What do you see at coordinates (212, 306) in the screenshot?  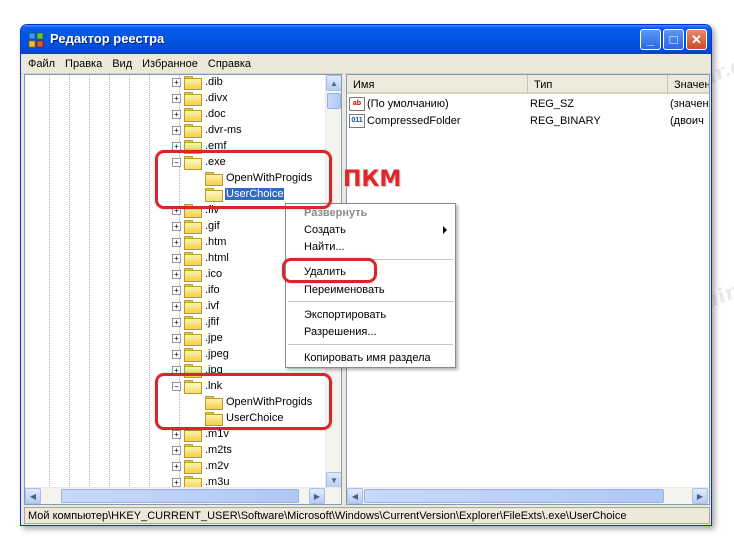 I see `tree-item-label: .ivf` at bounding box center [212, 306].